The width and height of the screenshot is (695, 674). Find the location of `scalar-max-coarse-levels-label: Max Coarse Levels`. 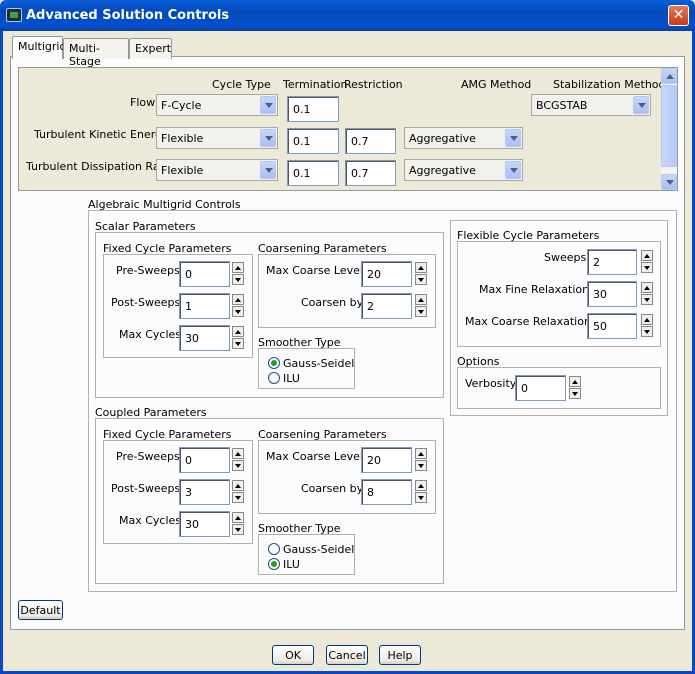

scalar-max-coarse-levels-label: Max Coarse Levels is located at coordinates (317, 270).